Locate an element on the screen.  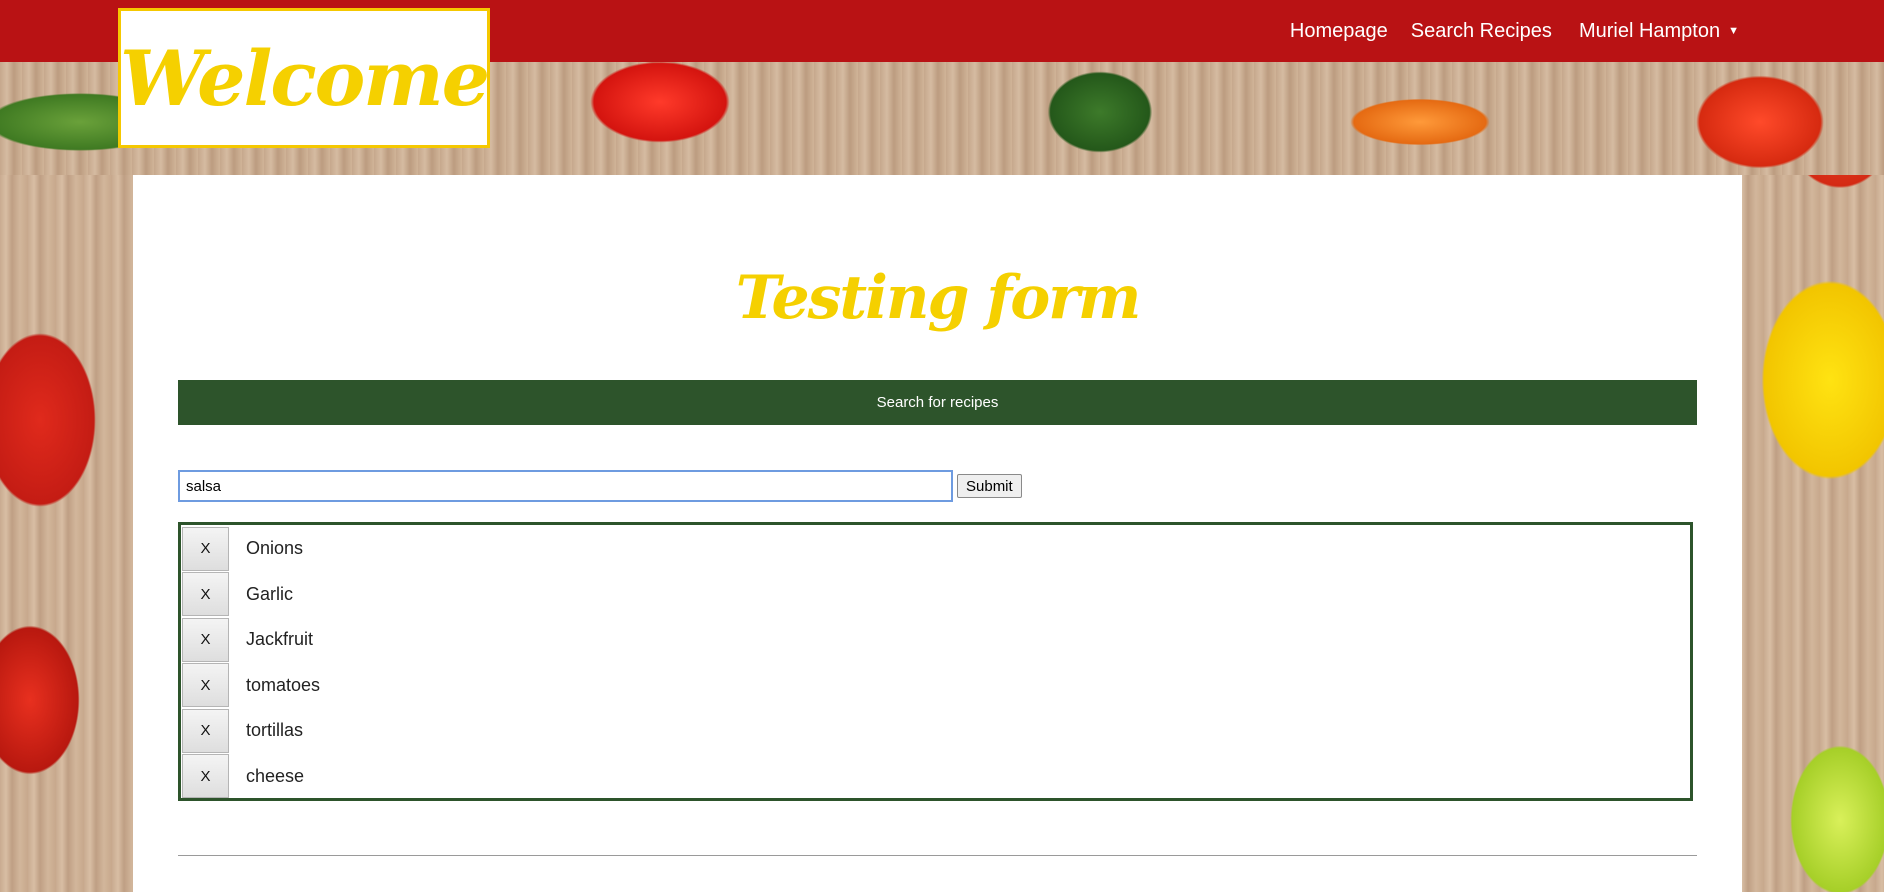
ingredient-item: X Onions is located at coordinates (936, 549).